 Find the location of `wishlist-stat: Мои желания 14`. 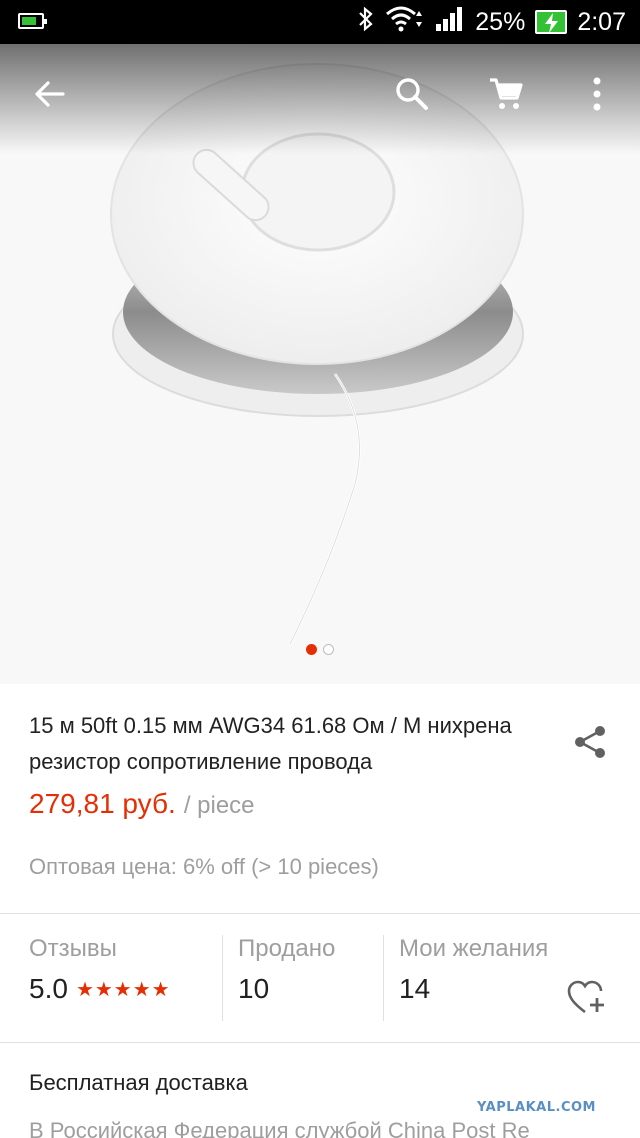

wishlist-stat: Мои желания 14 is located at coordinates (473, 980).